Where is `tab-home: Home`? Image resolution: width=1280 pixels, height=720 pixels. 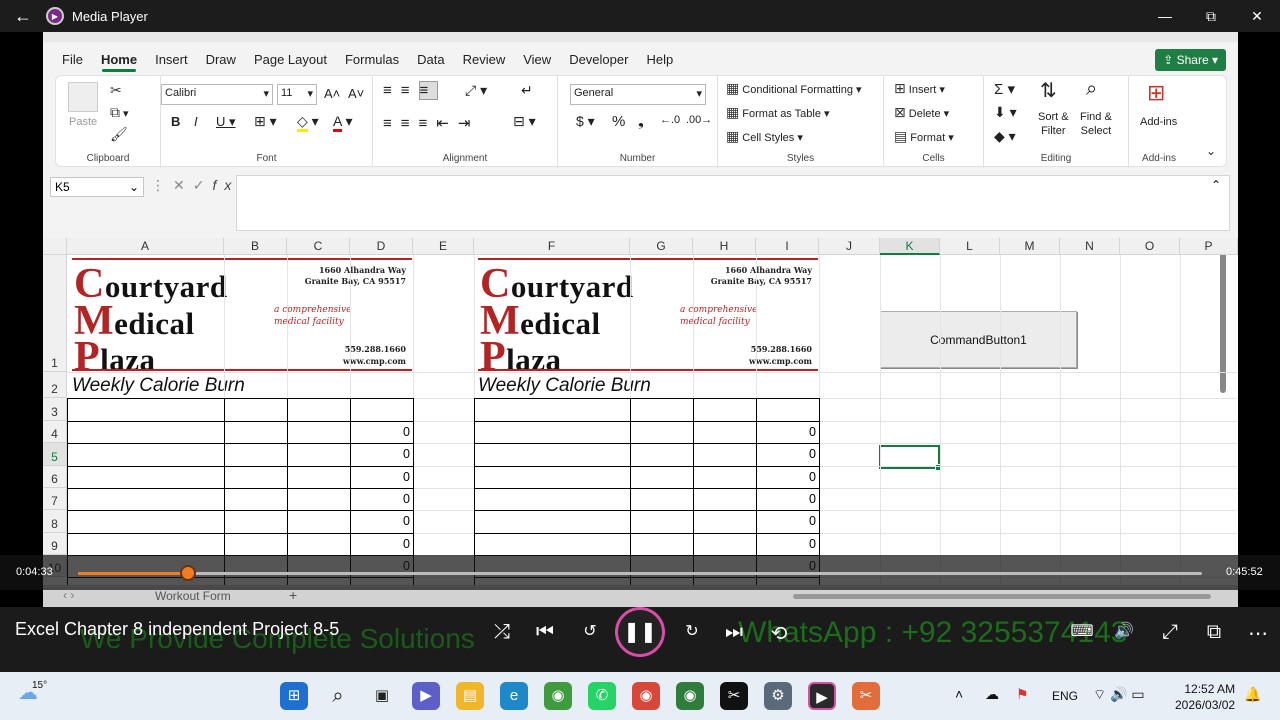
tab-home: Home is located at coordinates (119, 60).